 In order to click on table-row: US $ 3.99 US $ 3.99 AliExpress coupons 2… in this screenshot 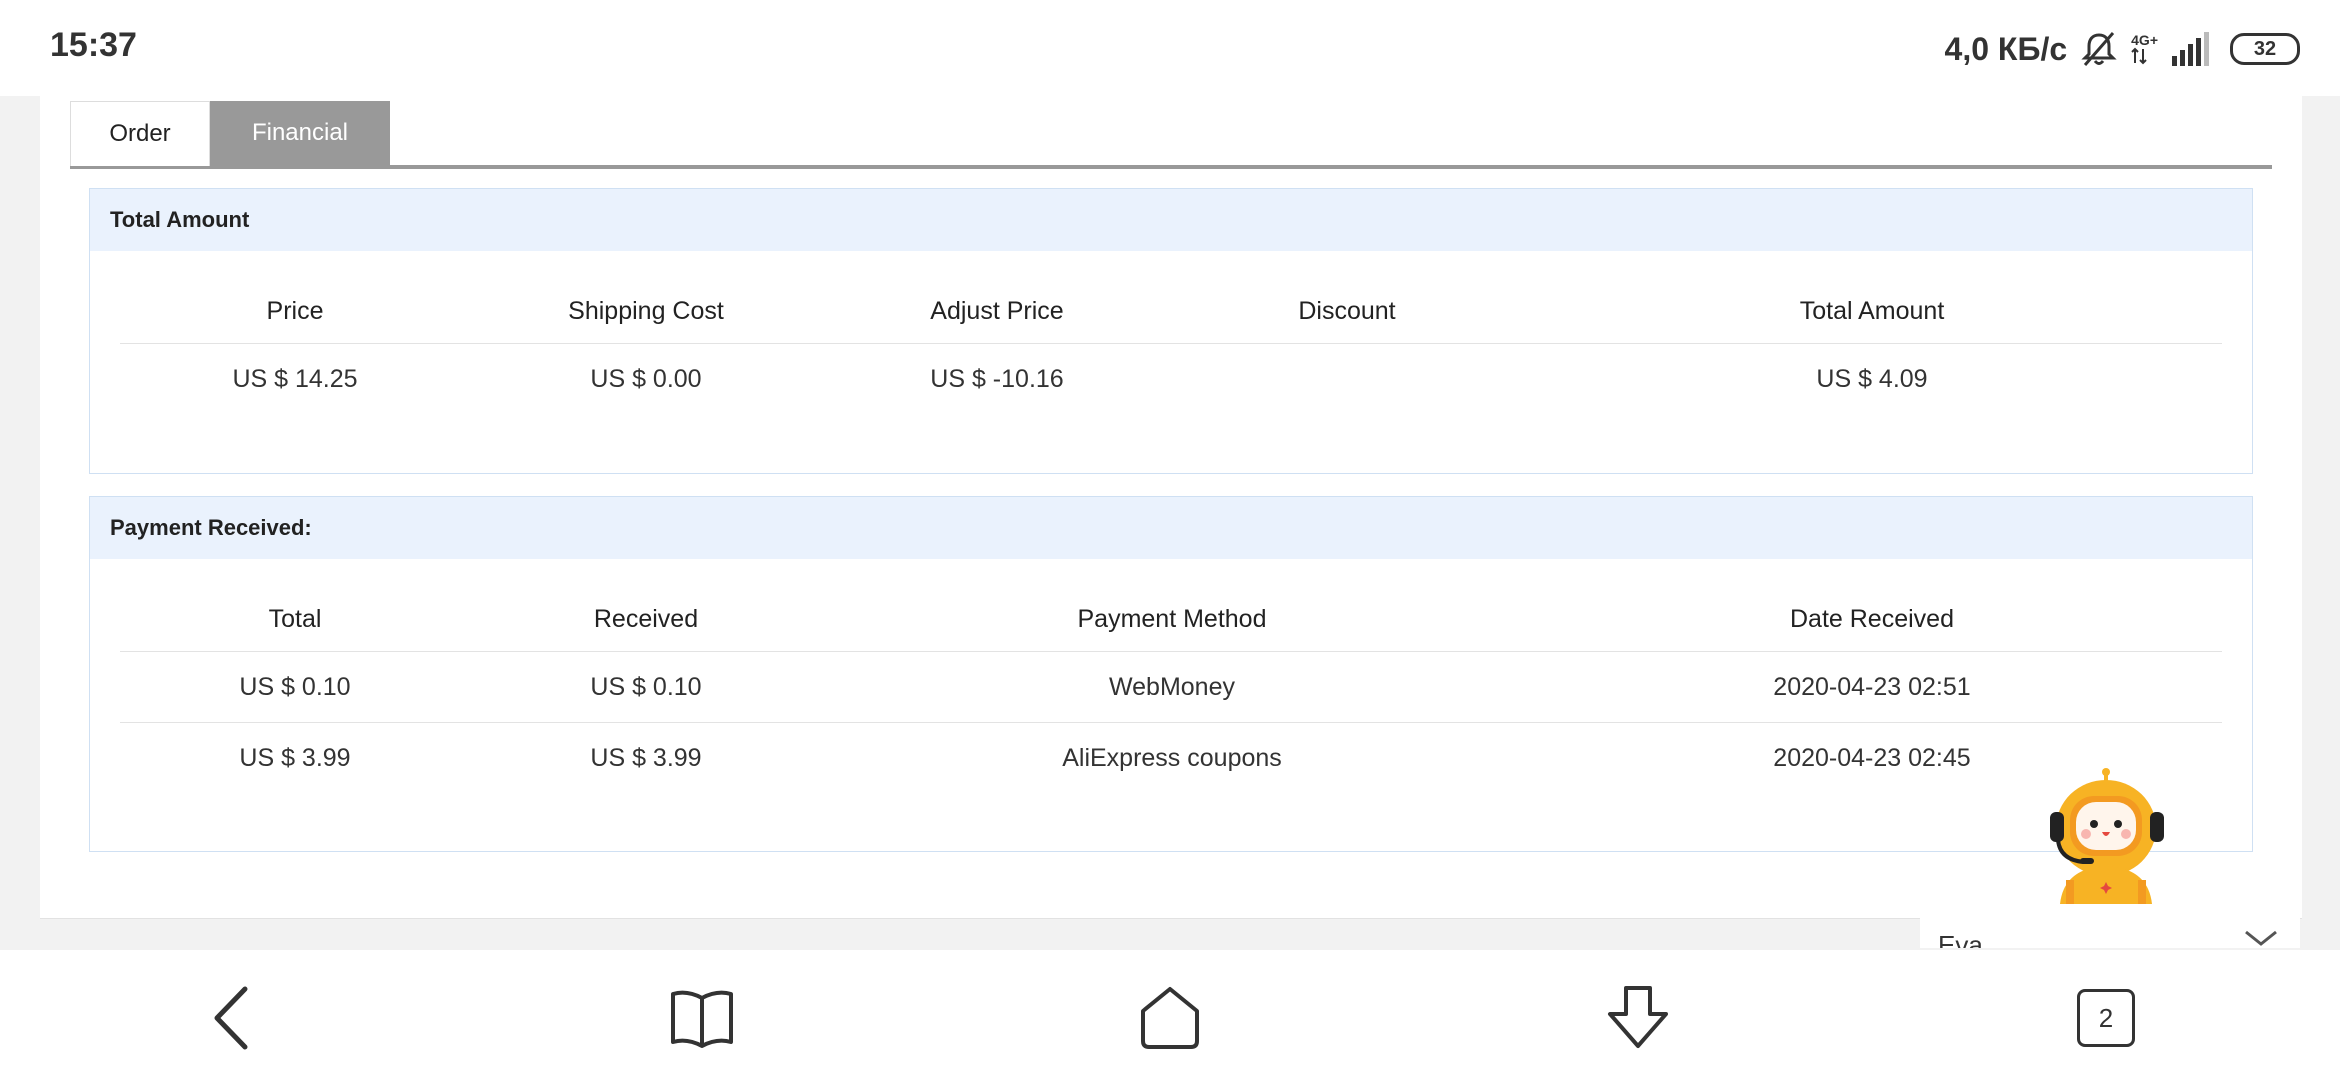, I will do `click(1171, 757)`.